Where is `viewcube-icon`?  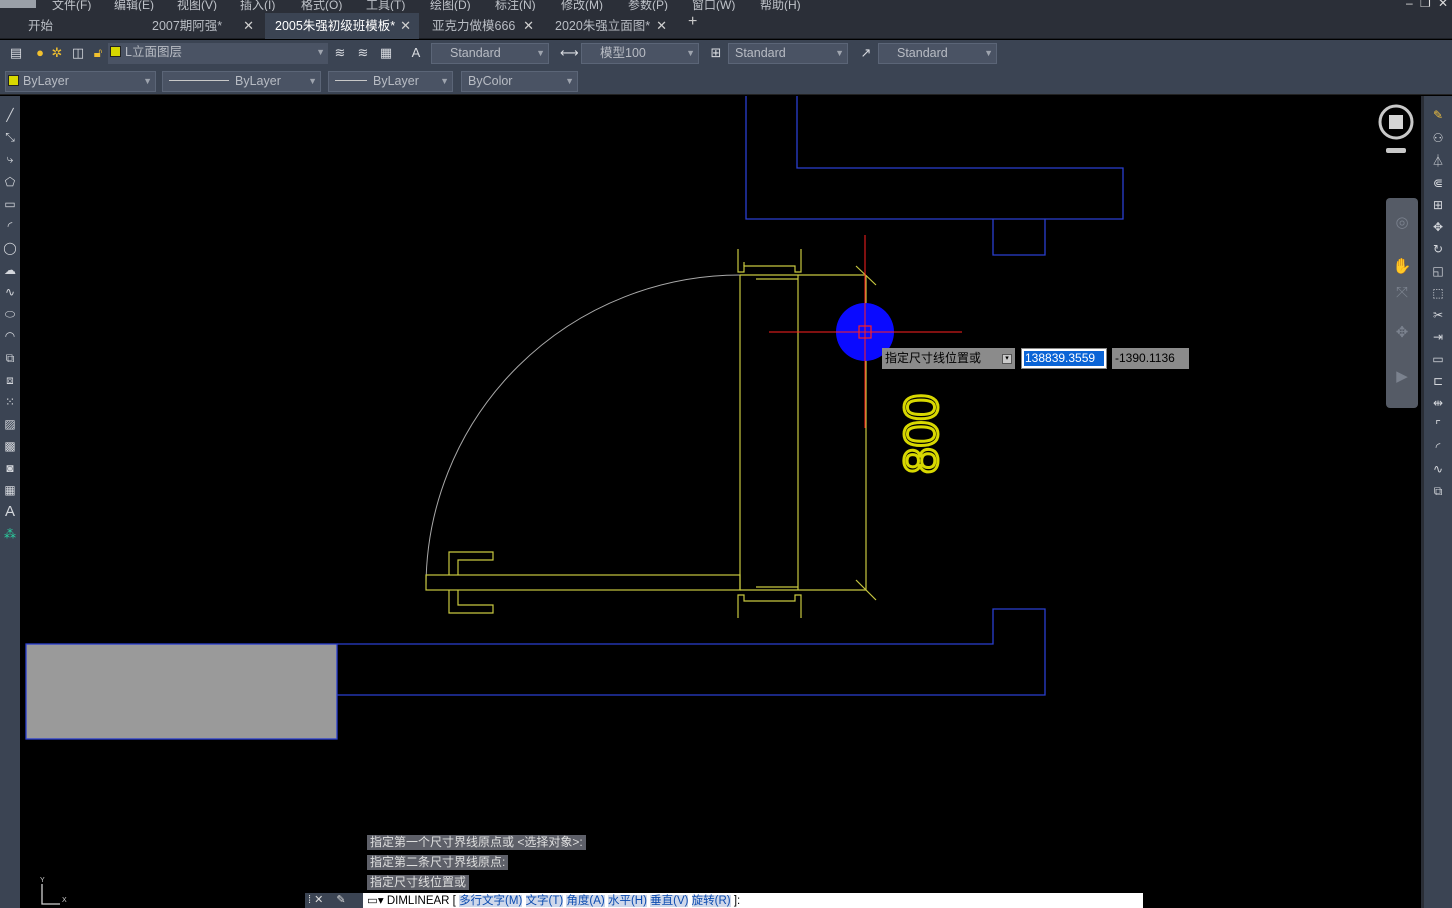
viewcube-icon is located at coordinates (1396, 128).